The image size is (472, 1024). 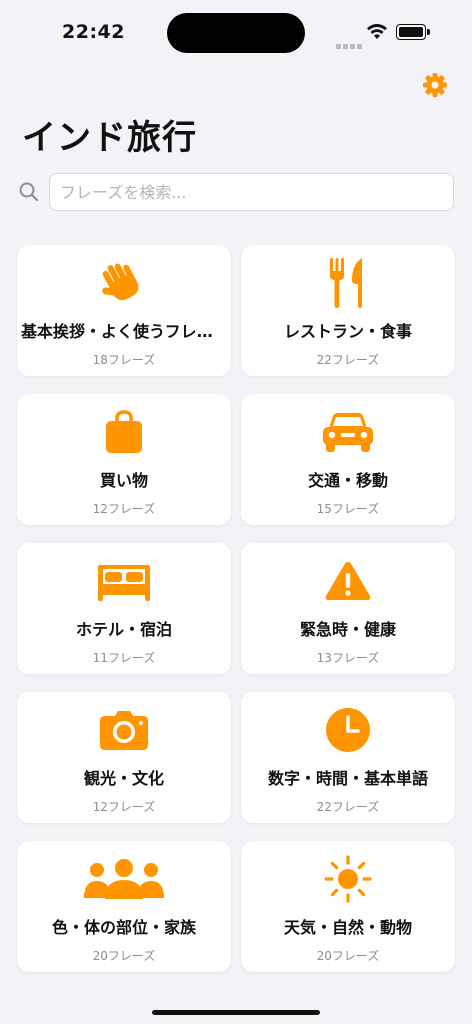 I want to click on page-title: インド旅行, so click(x=109, y=138).